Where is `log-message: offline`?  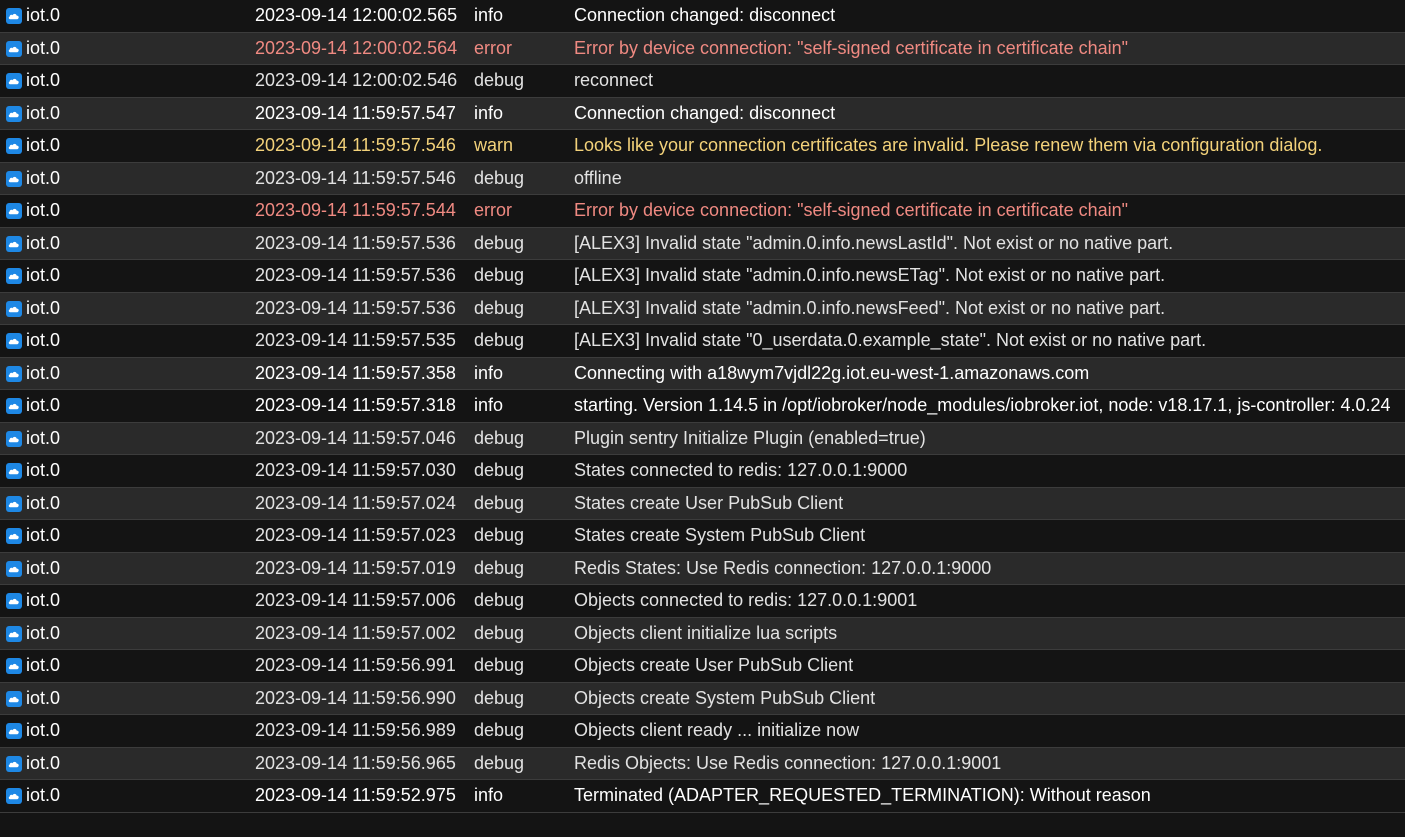
log-message: offline is located at coordinates (598, 177).